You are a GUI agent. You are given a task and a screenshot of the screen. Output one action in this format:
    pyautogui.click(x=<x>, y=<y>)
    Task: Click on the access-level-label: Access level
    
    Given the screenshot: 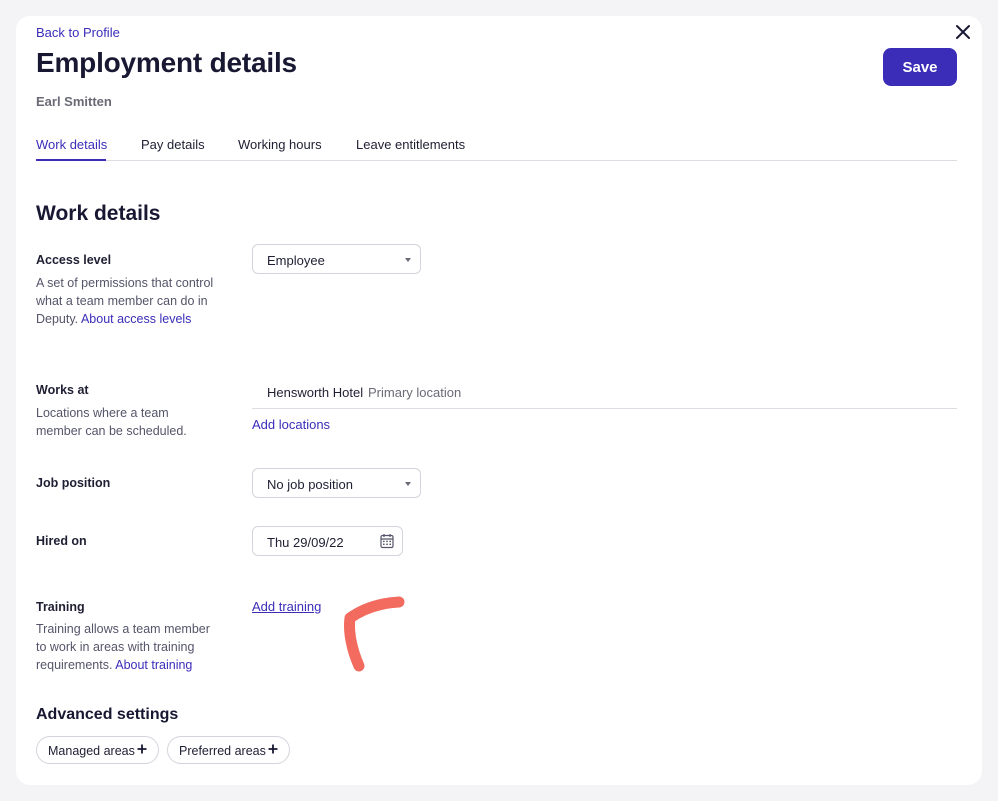 What is the action you would take?
    pyautogui.click(x=74, y=260)
    